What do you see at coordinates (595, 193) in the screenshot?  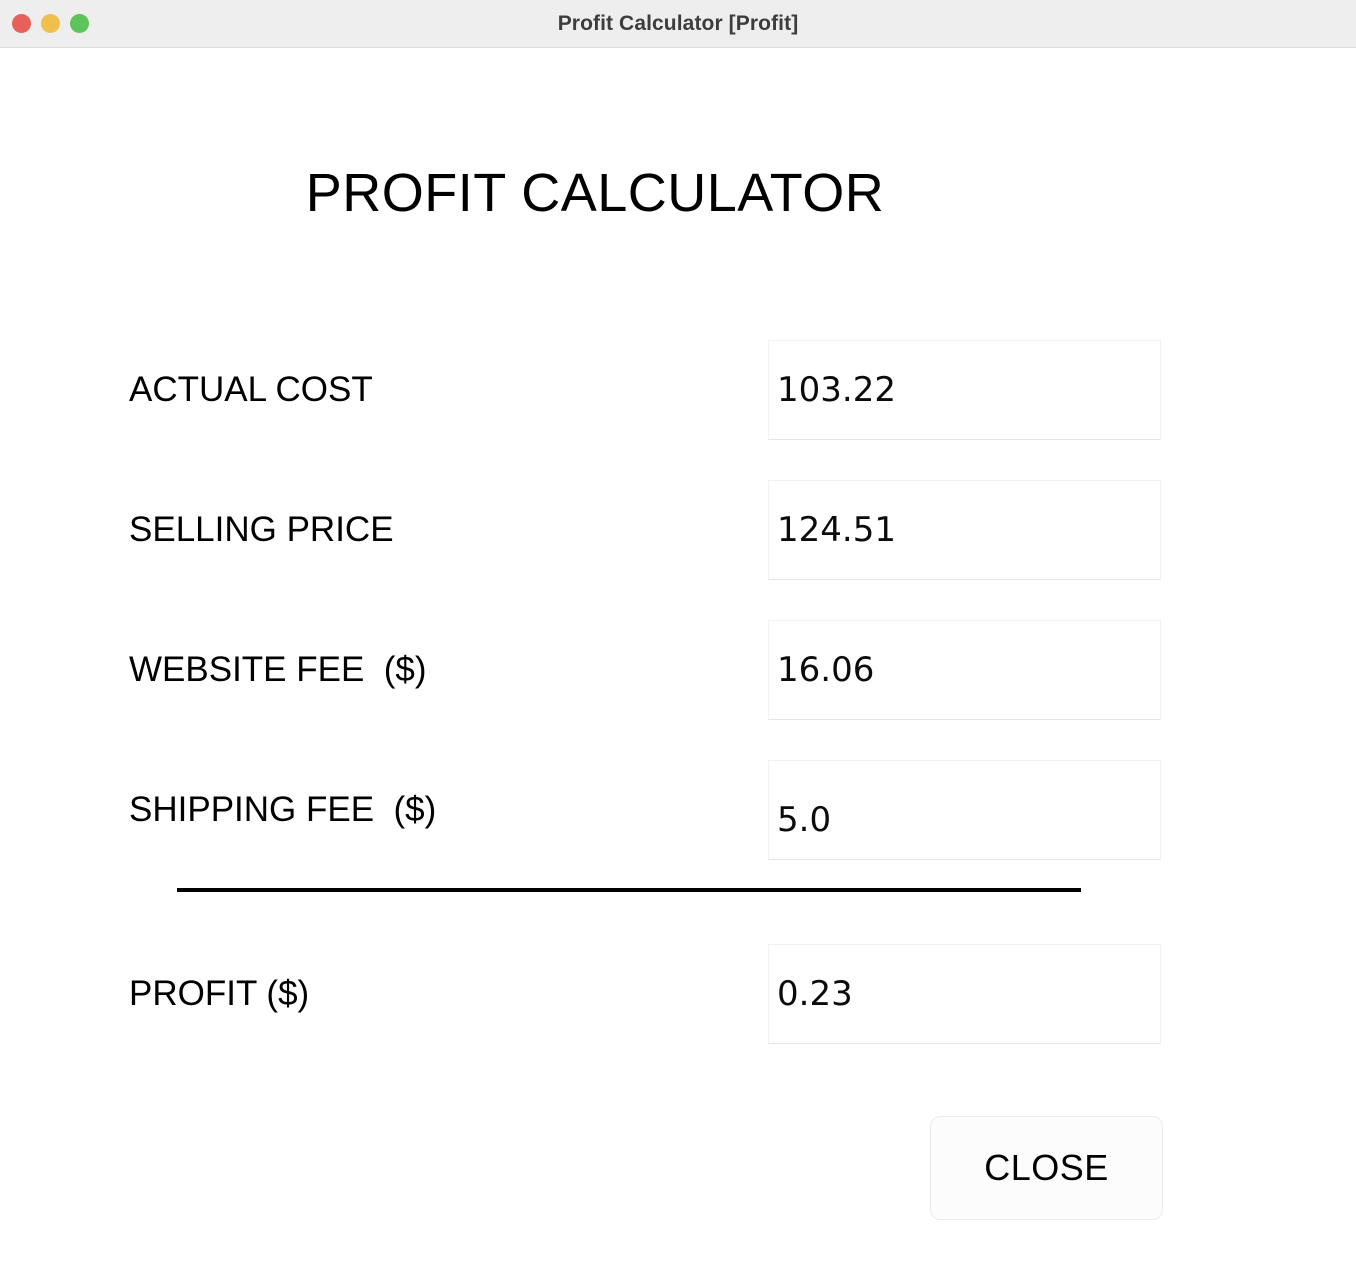 I see `page-title: PROFIT CALCULATOR` at bounding box center [595, 193].